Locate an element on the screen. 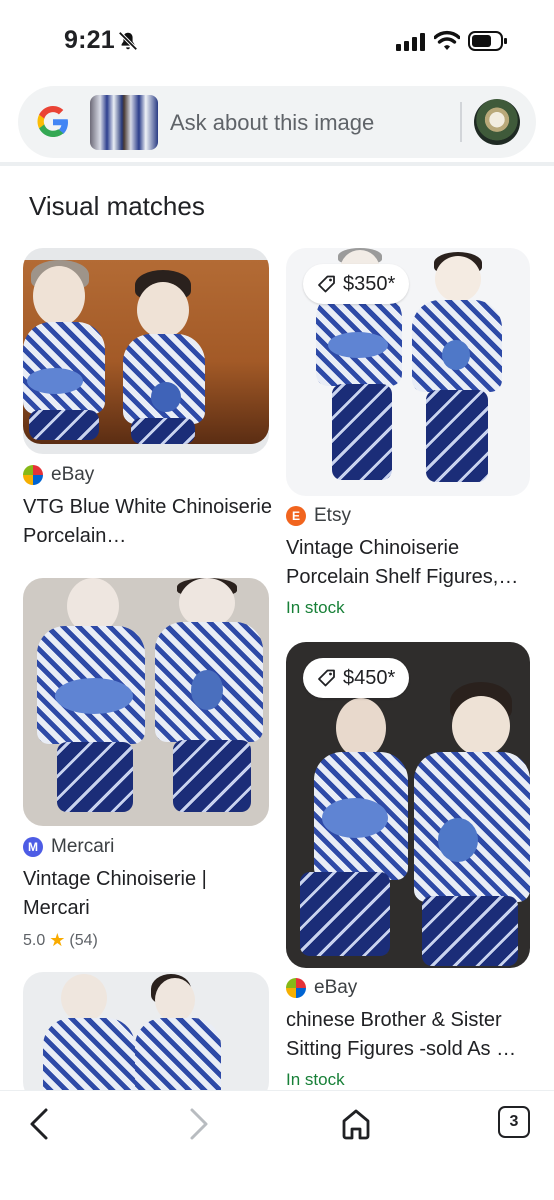 The width and height of the screenshot is (554, 1200). rating: 5.0 ★ (54) is located at coordinates (60, 940).